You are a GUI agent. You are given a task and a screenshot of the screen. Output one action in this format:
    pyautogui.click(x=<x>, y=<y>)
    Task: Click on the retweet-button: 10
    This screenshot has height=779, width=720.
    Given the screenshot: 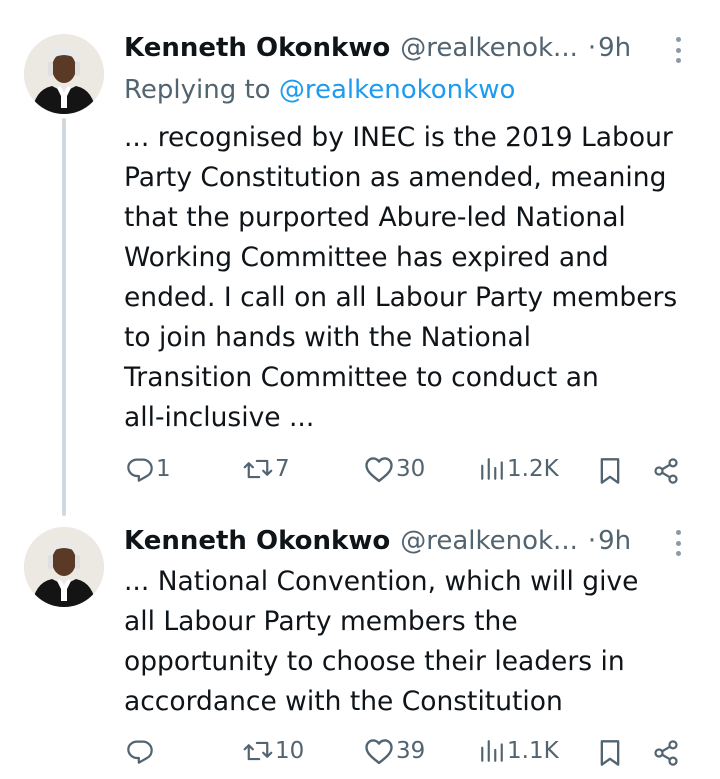 What is the action you would take?
    pyautogui.click(x=273, y=751)
    